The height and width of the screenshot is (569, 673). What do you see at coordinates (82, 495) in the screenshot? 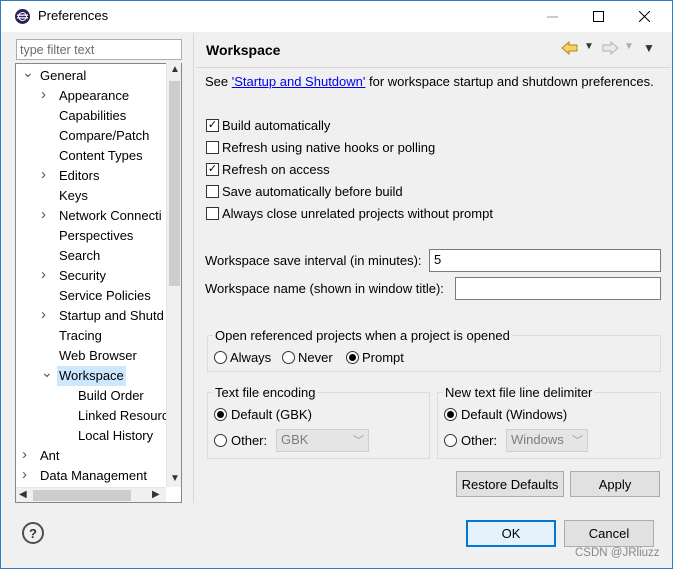
I see `scroll-thumb-horizontal` at bounding box center [82, 495].